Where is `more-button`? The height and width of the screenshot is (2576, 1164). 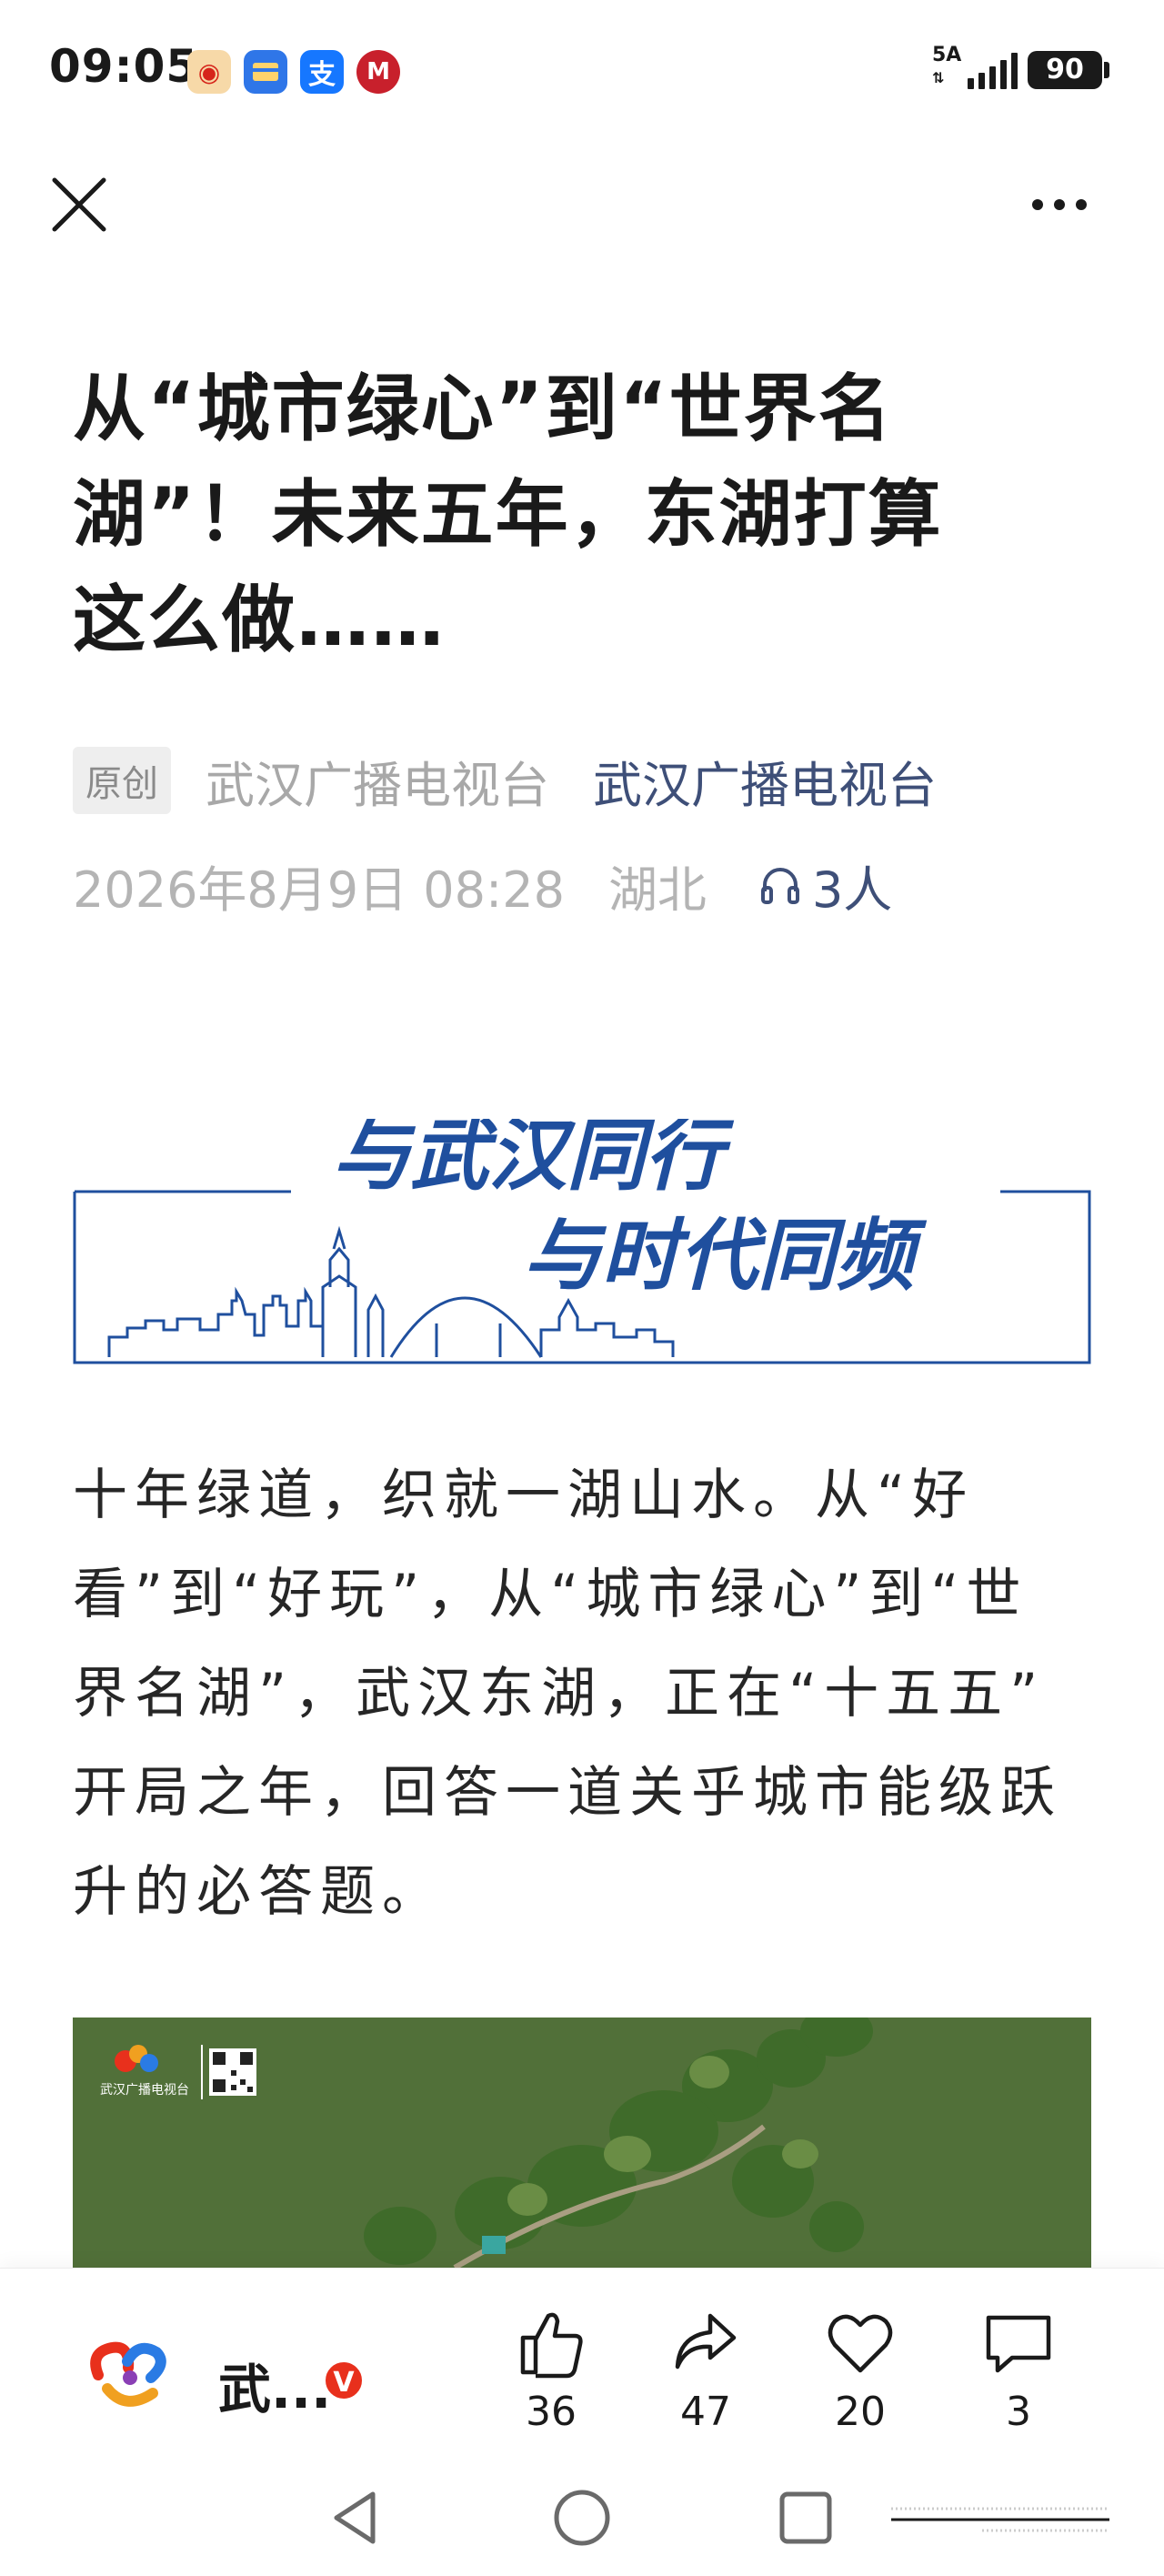
more-button is located at coordinates (1059, 204).